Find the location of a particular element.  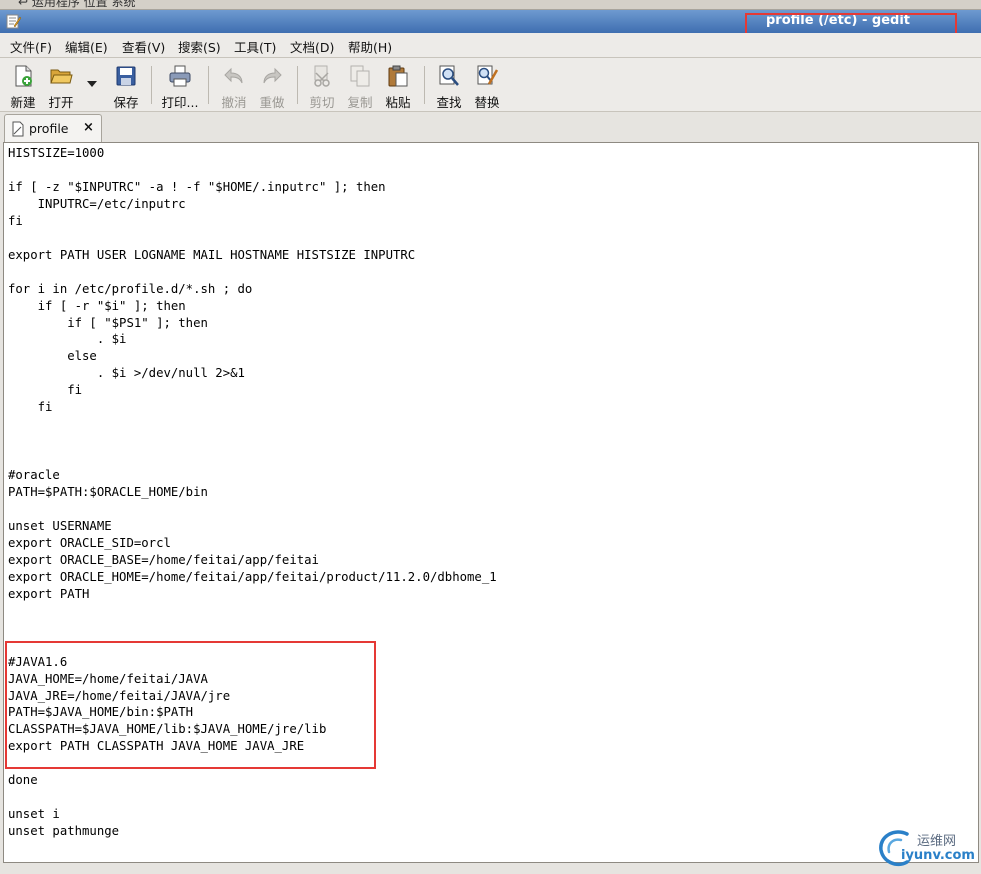

replace-button: 替换 is located at coordinates (487, 86).